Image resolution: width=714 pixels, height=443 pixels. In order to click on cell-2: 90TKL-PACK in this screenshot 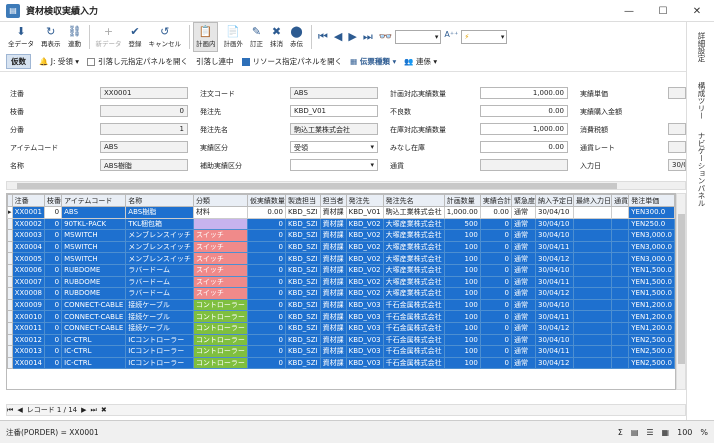, I will do `click(94, 224)`.